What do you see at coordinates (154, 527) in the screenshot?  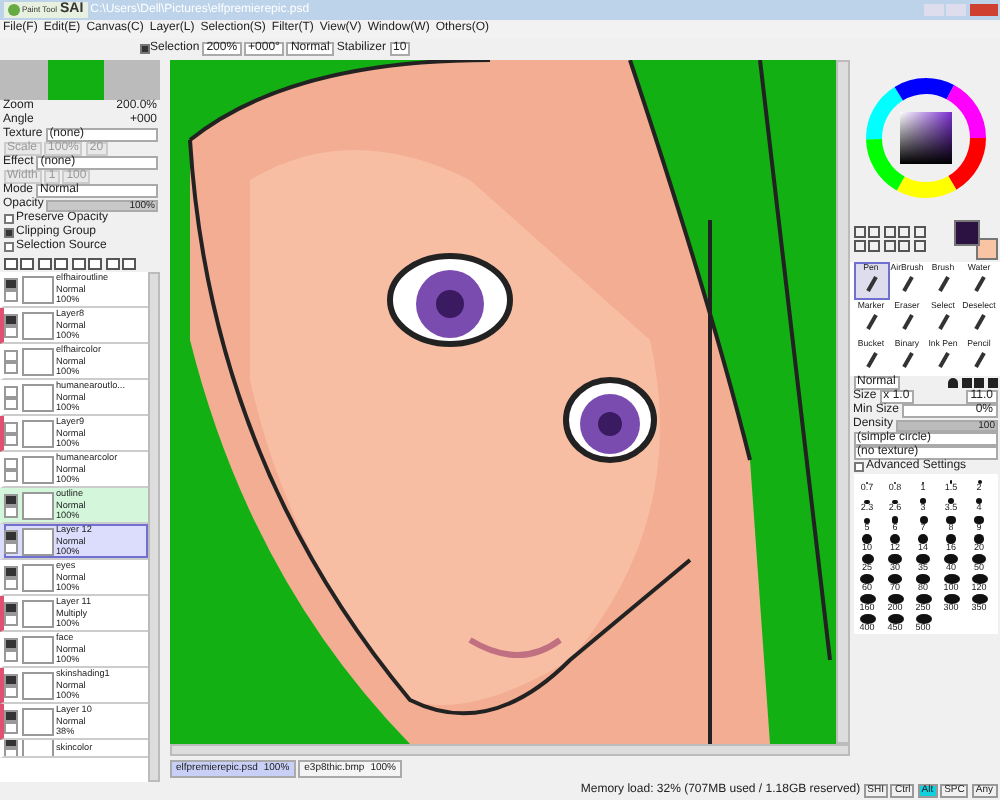 I see `layer-scrollbar` at bounding box center [154, 527].